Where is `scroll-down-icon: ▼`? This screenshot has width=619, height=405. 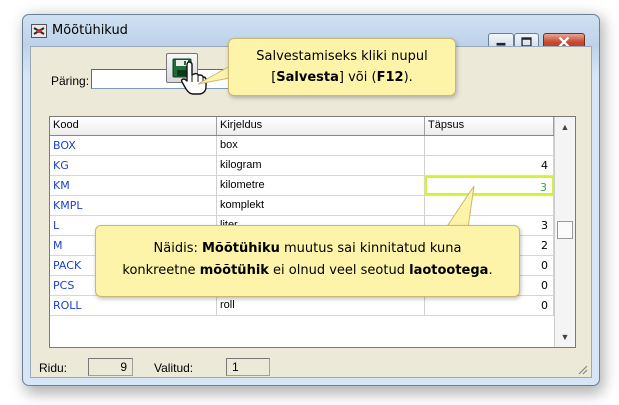
scroll-down-icon: ▼ is located at coordinates (565, 337).